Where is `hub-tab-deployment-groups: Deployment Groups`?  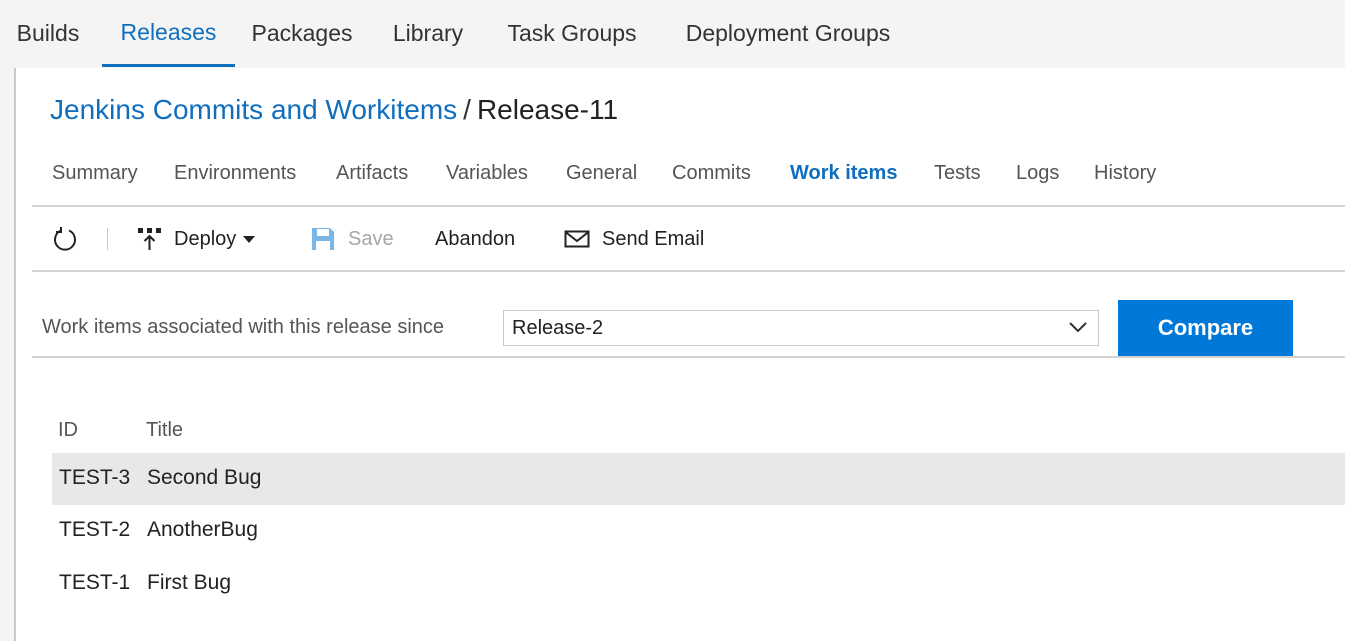
hub-tab-deployment-groups: Deployment Groups is located at coordinates (788, 33).